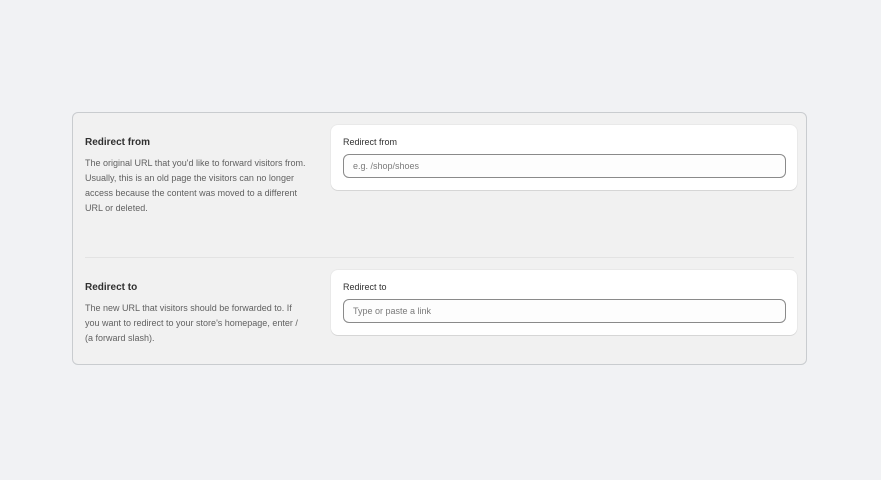 This screenshot has height=480, width=881. I want to click on redirect-from-field-label: Redirect from, so click(370, 142).